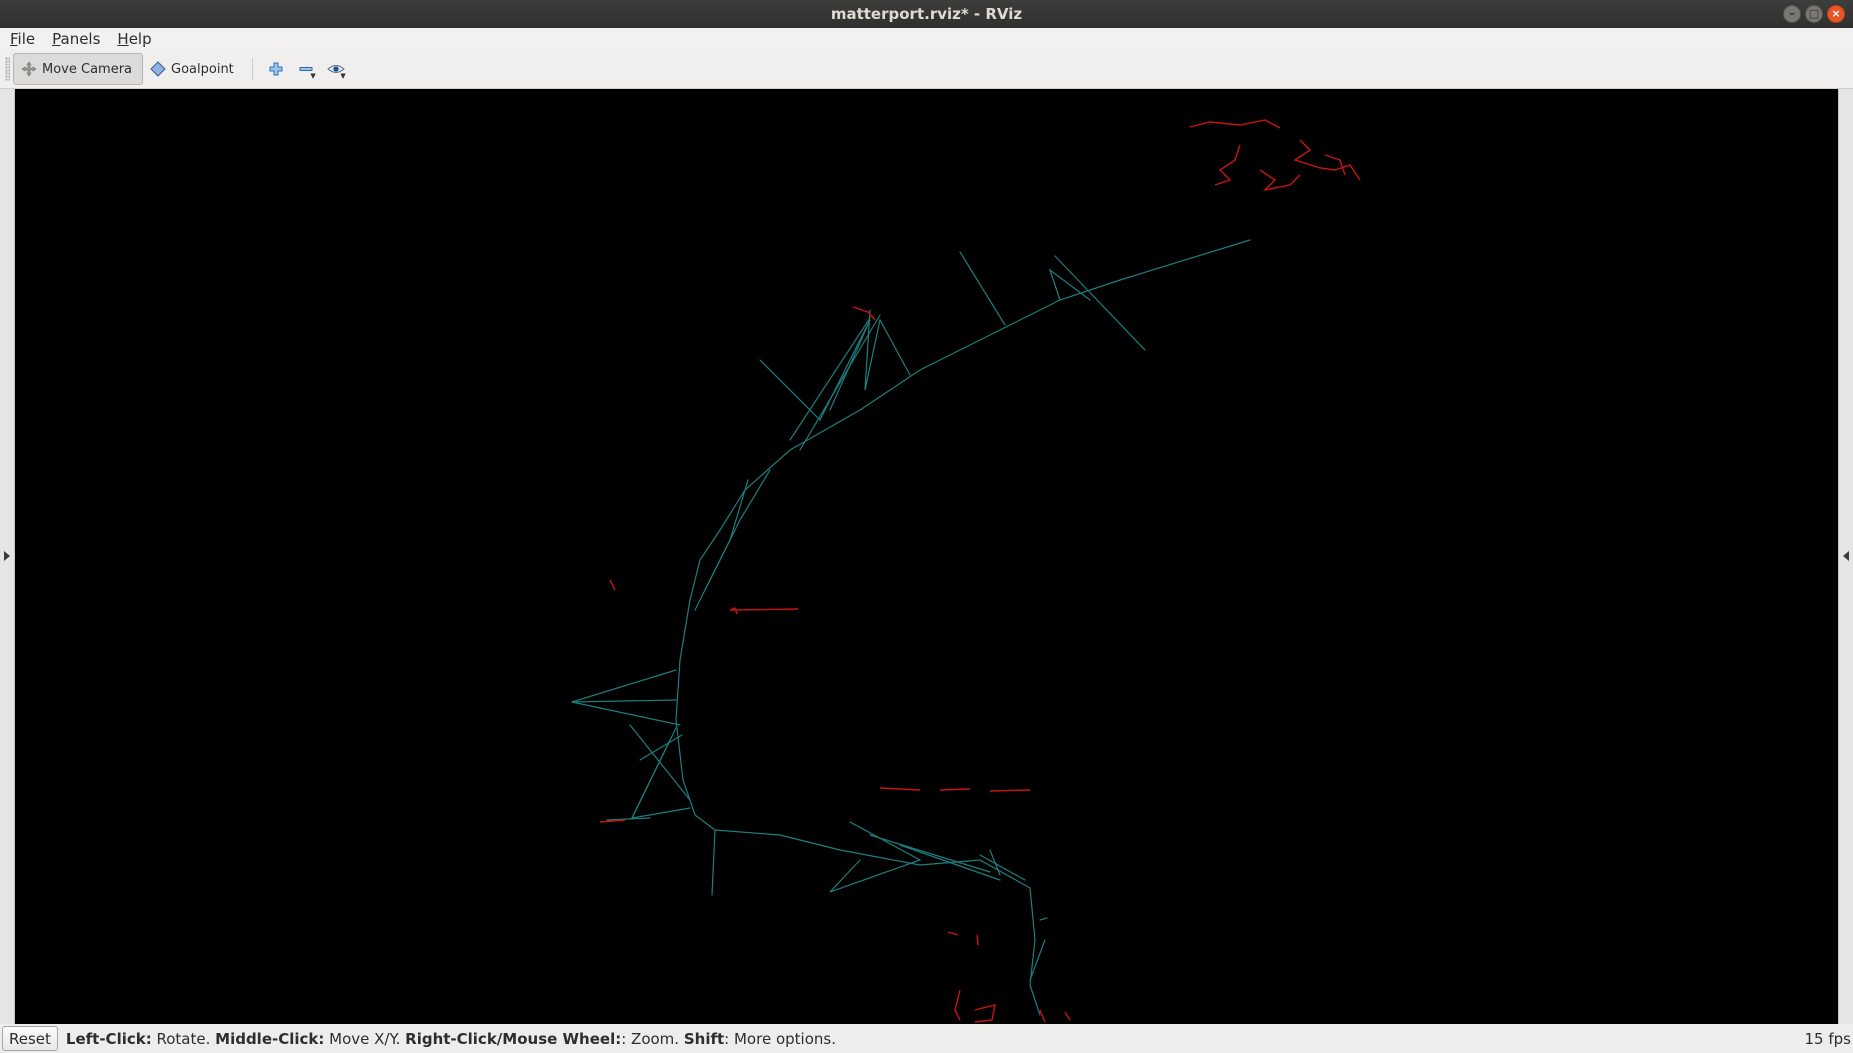  What do you see at coordinates (108, 1038) in the screenshot?
I see `hint-key: Left-Click:` at bounding box center [108, 1038].